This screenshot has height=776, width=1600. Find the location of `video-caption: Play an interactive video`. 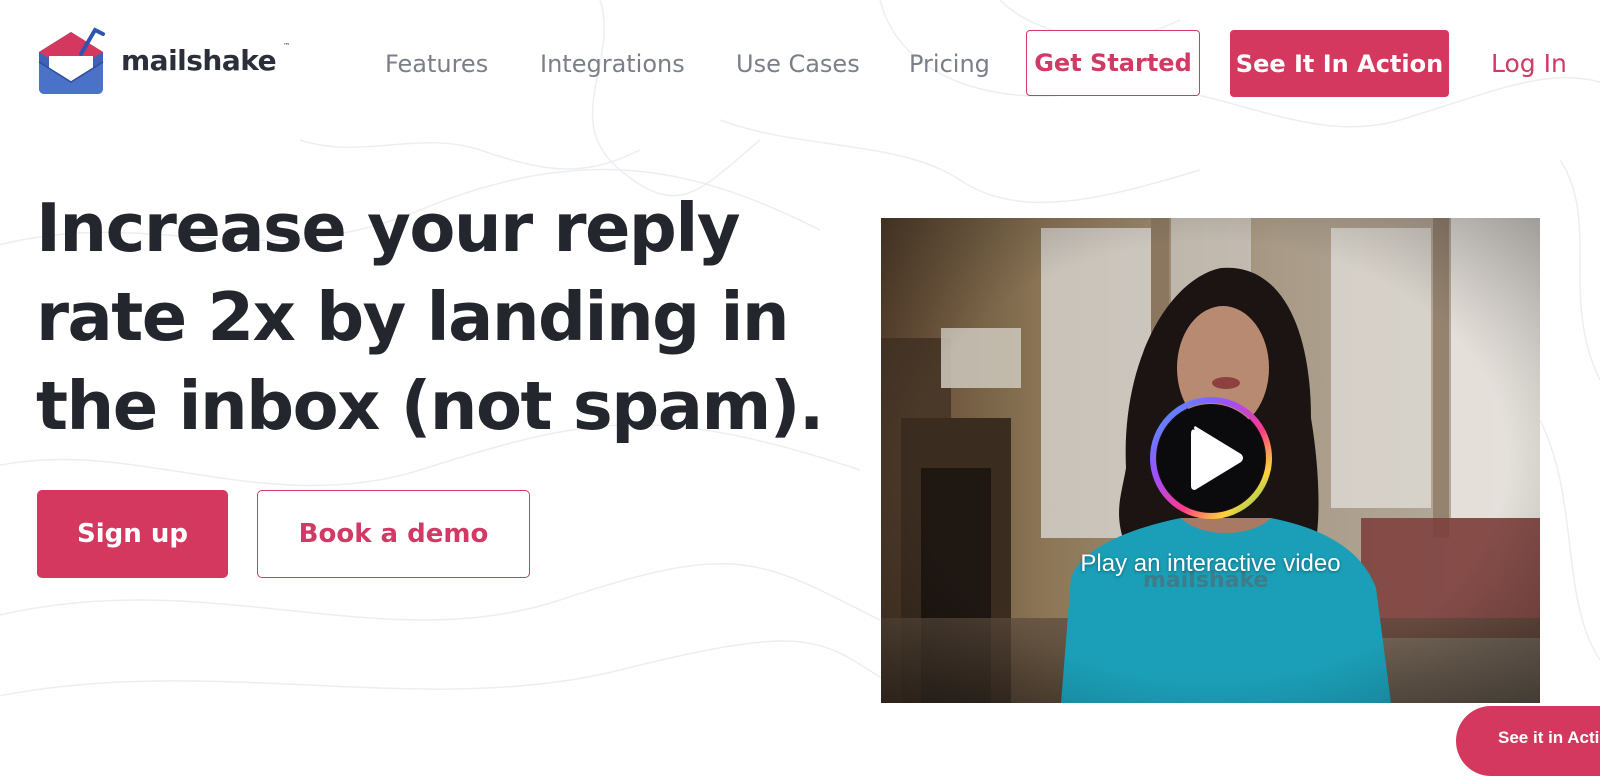

video-caption: Play an interactive video is located at coordinates (1210, 563).